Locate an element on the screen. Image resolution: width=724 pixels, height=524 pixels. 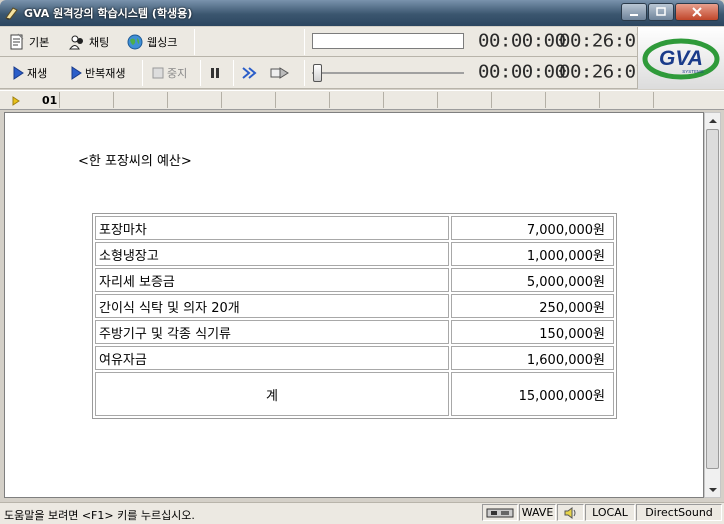
minimize-icon is located at coordinates (634, 15).